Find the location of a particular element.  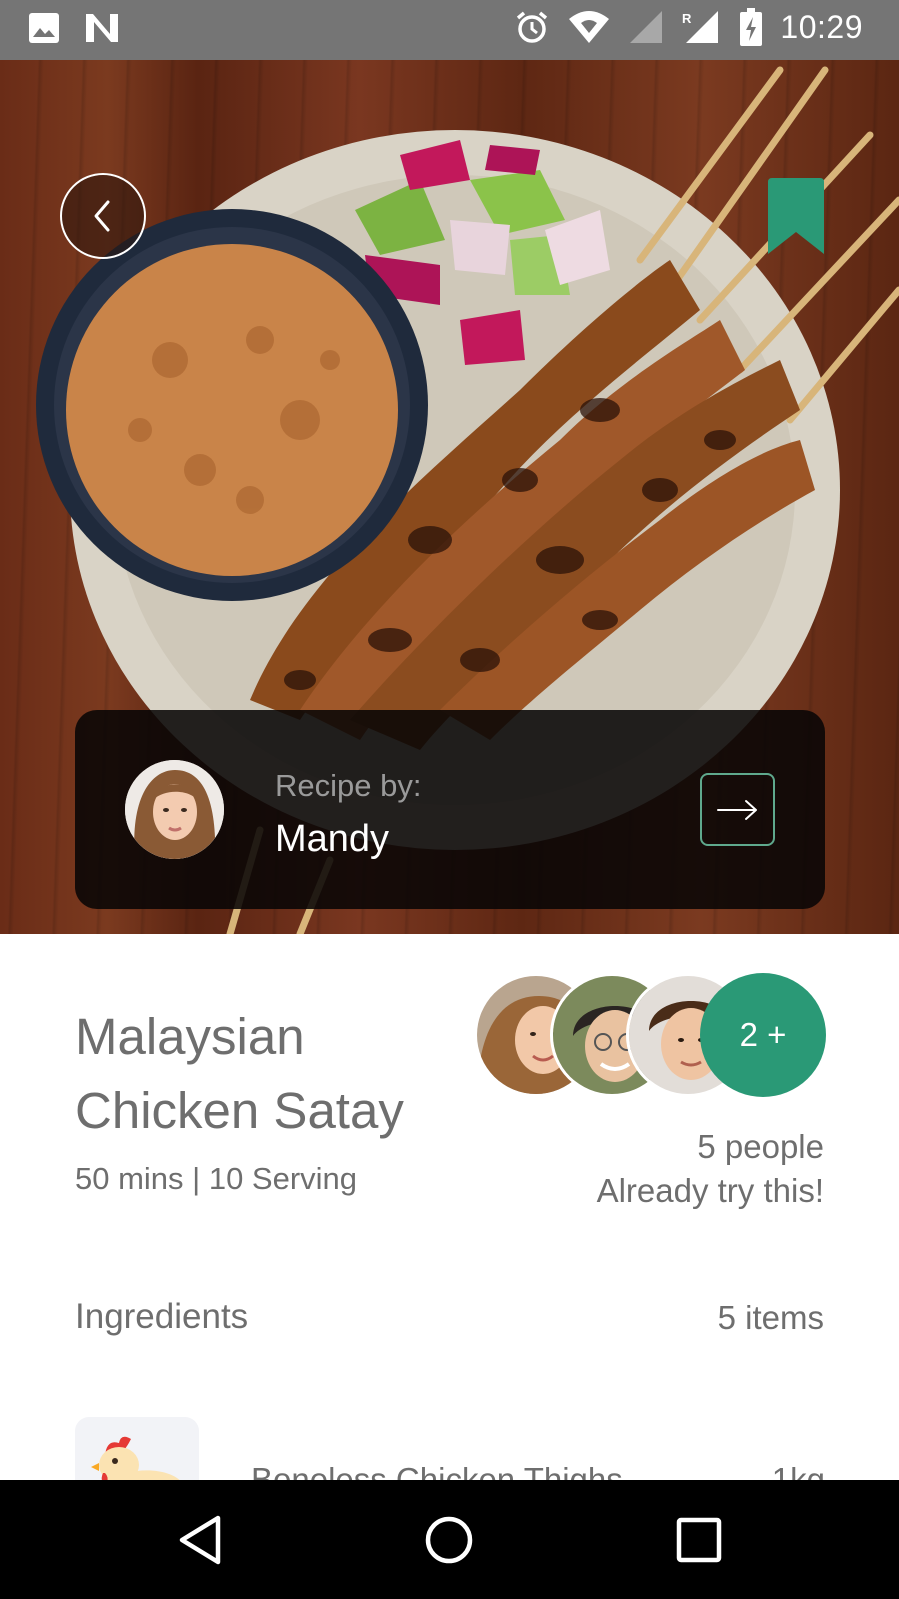

nav-recents-button is located at coordinates (699, 1540).